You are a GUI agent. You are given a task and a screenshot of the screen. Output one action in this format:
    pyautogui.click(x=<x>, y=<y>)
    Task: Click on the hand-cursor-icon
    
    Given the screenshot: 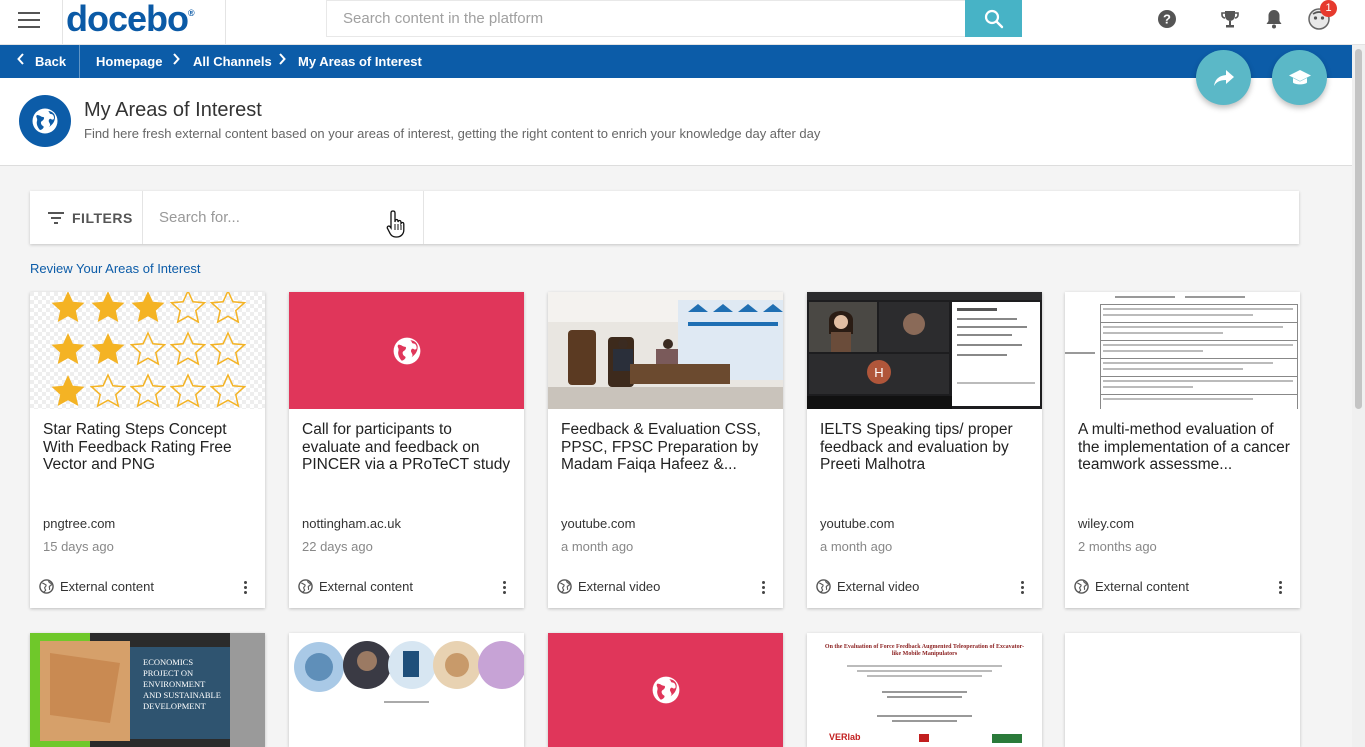 What is the action you would take?
    pyautogui.click(x=397, y=226)
    